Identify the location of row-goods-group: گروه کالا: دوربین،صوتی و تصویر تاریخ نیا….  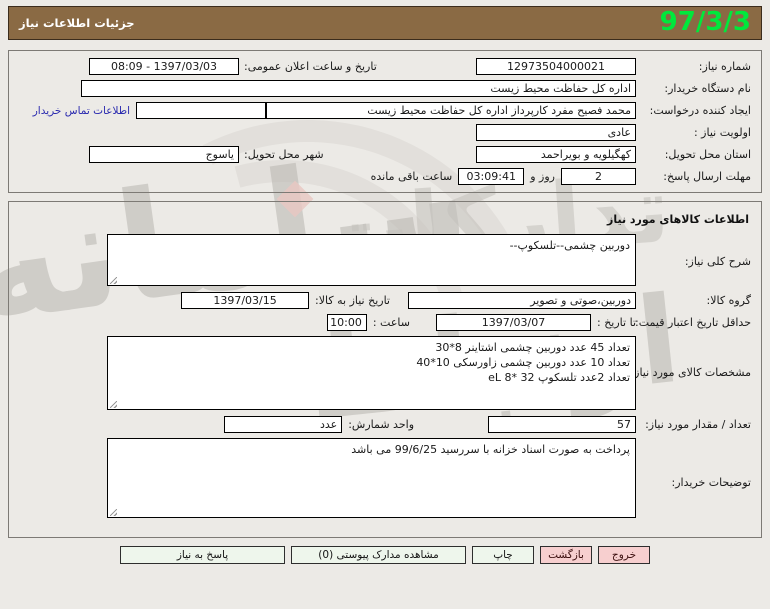
(385, 300).